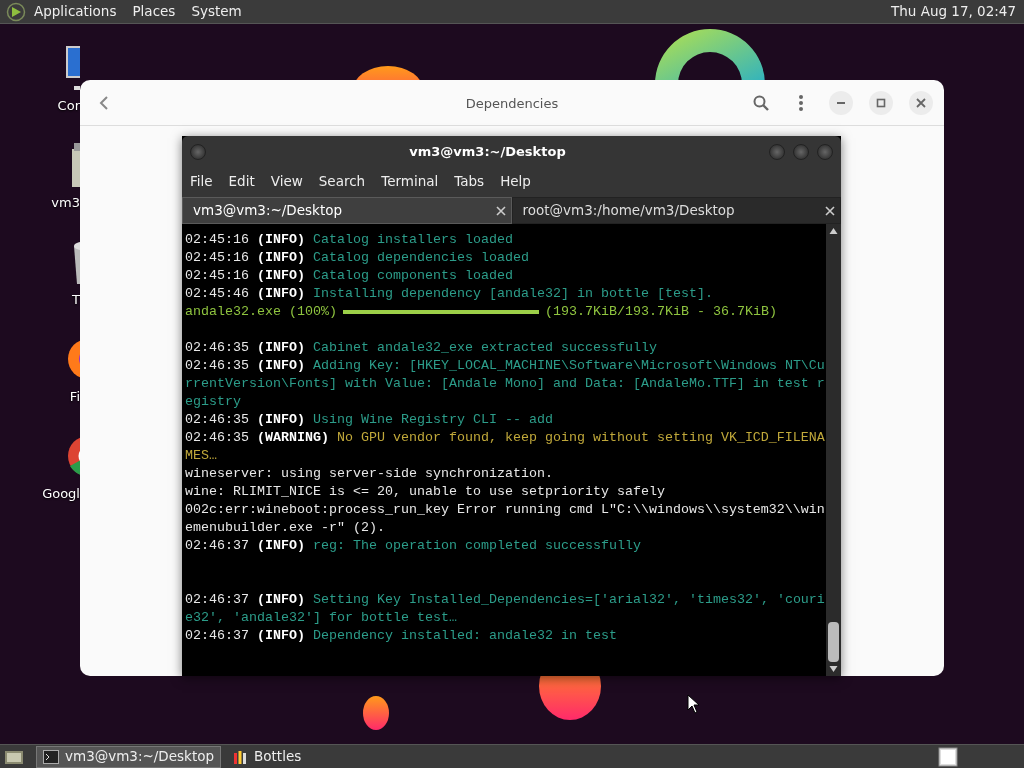 This screenshot has height=768, width=1024. I want to click on maximize-button, so click(881, 103).